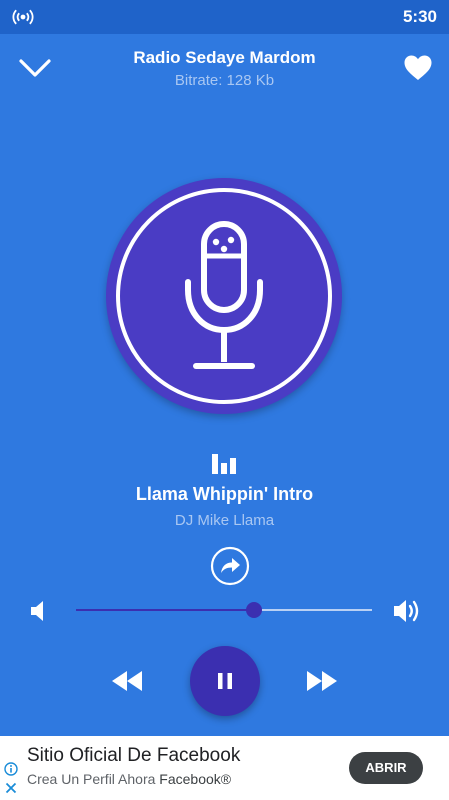 The height and width of the screenshot is (800, 449). Describe the element at coordinates (23, 17) in the screenshot. I see `radio-signal-icon` at that location.